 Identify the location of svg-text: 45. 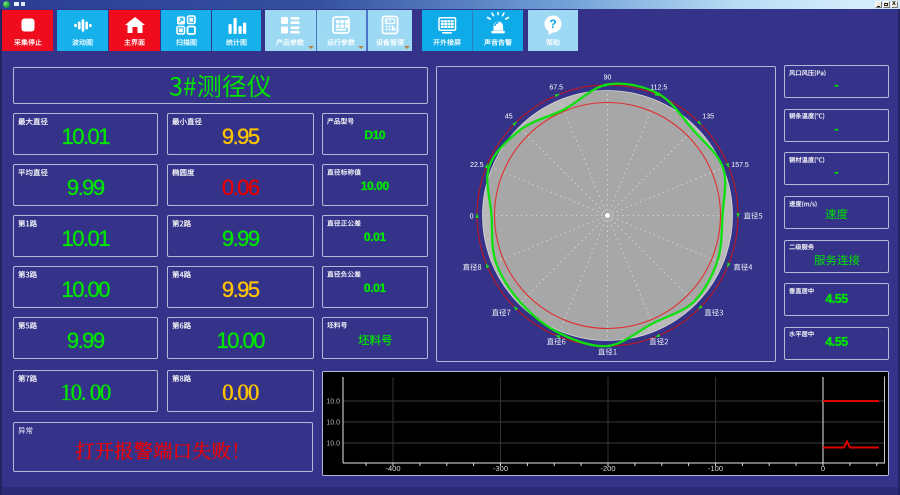
(509, 117).